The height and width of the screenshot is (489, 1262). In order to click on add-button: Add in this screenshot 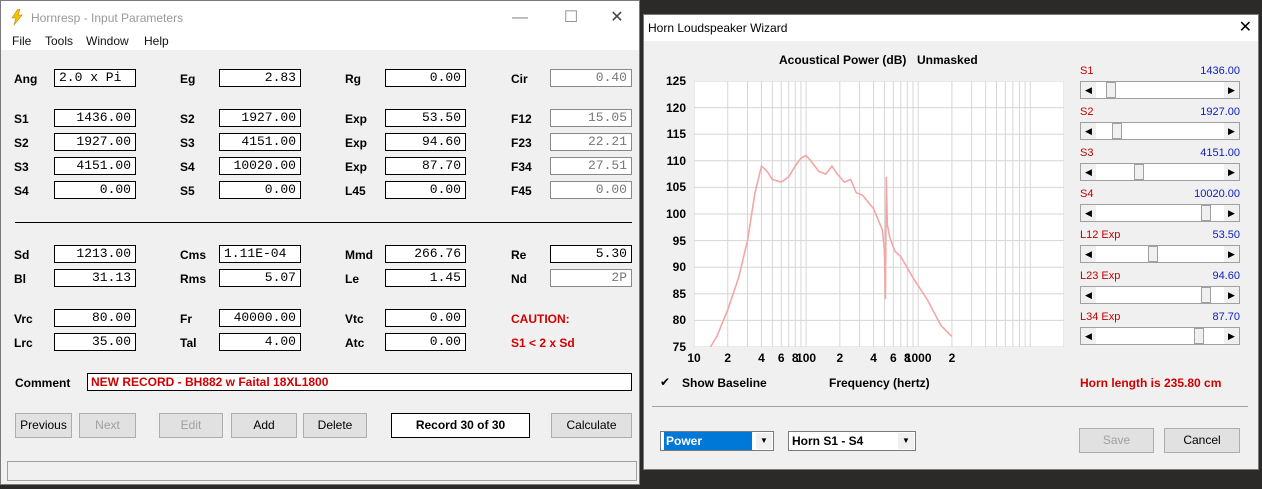, I will do `click(264, 425)`.